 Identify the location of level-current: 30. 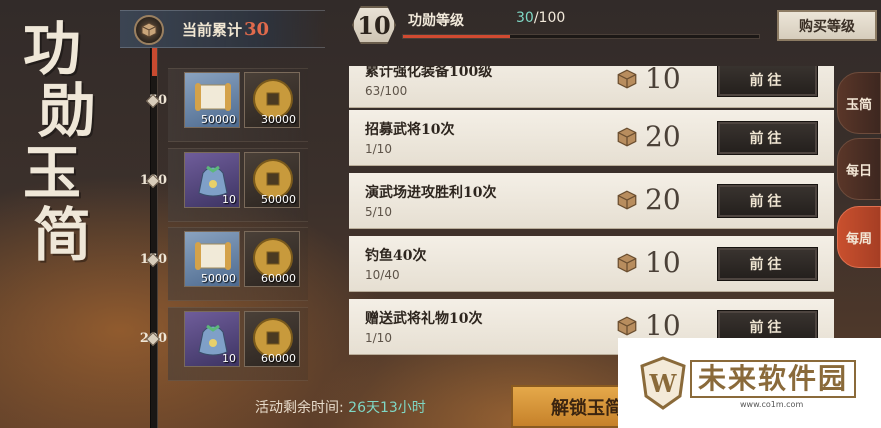
(525, 18).